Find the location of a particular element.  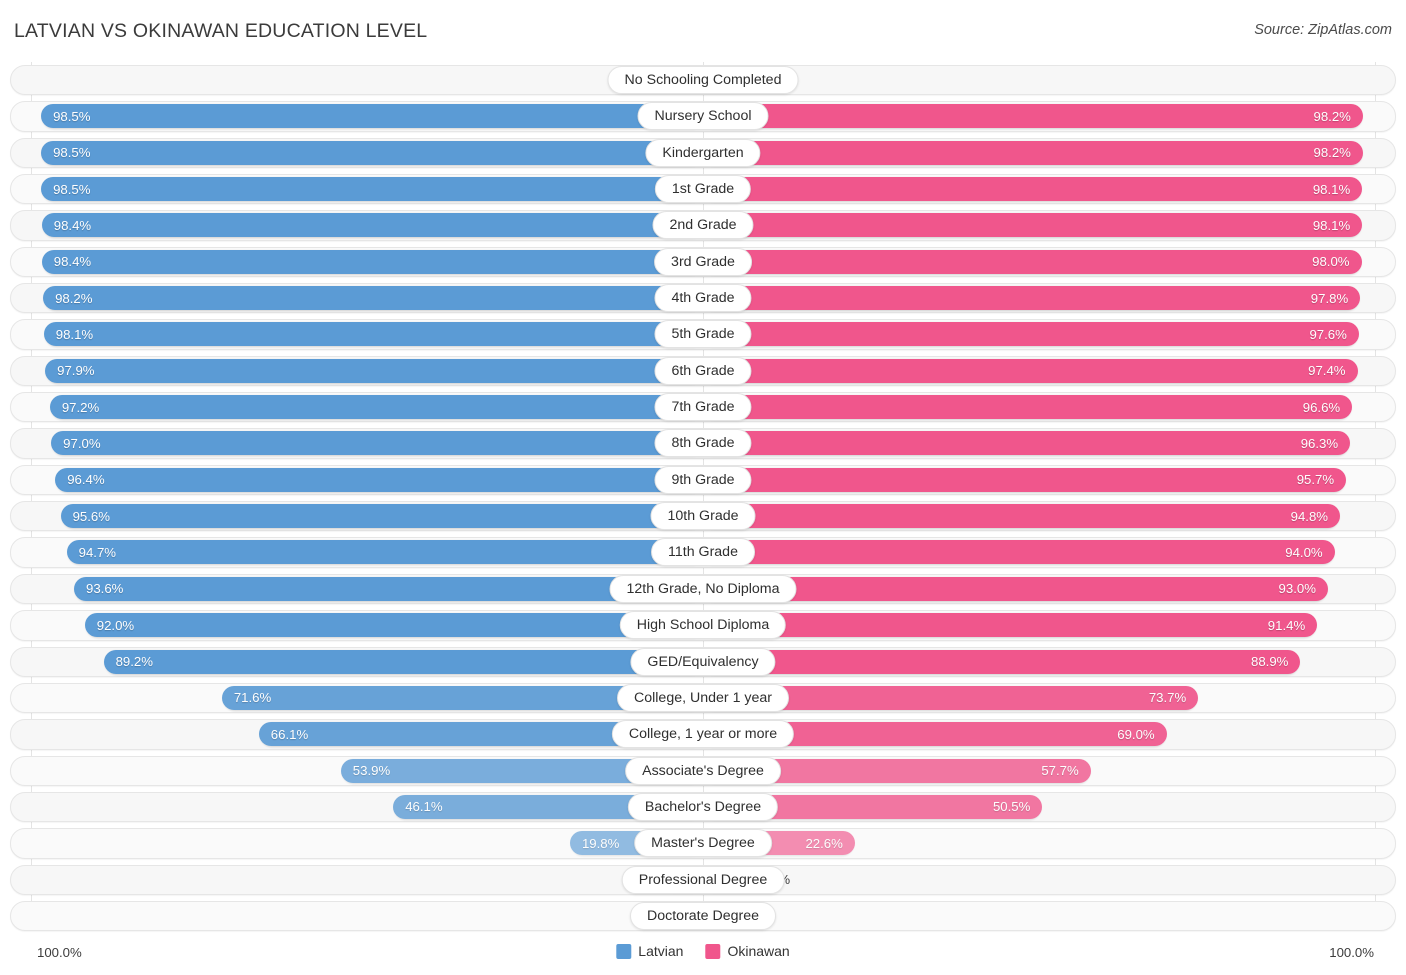

bar-value-okinawan: 1.8% is located at coordinates (1064, 80).